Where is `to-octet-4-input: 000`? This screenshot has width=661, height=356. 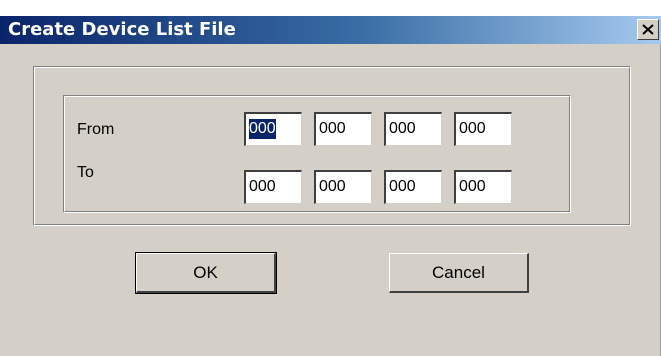
to-octet-4-input: 000 is located at coordinates (483, 187).